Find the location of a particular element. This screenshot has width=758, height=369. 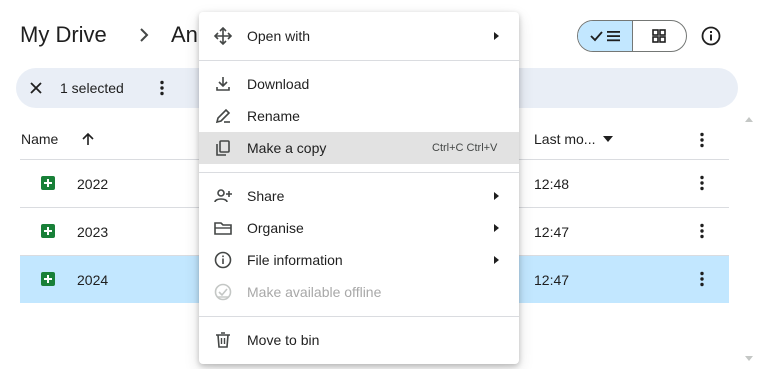

folder-open-icon is located at coordinates (223, 228).